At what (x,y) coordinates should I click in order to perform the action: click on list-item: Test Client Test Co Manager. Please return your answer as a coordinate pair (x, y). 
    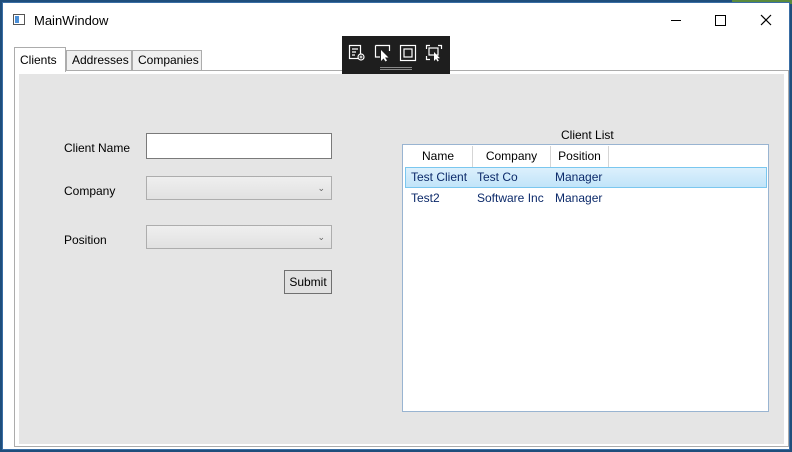
    Looking at the image, I should click on (586, 177).